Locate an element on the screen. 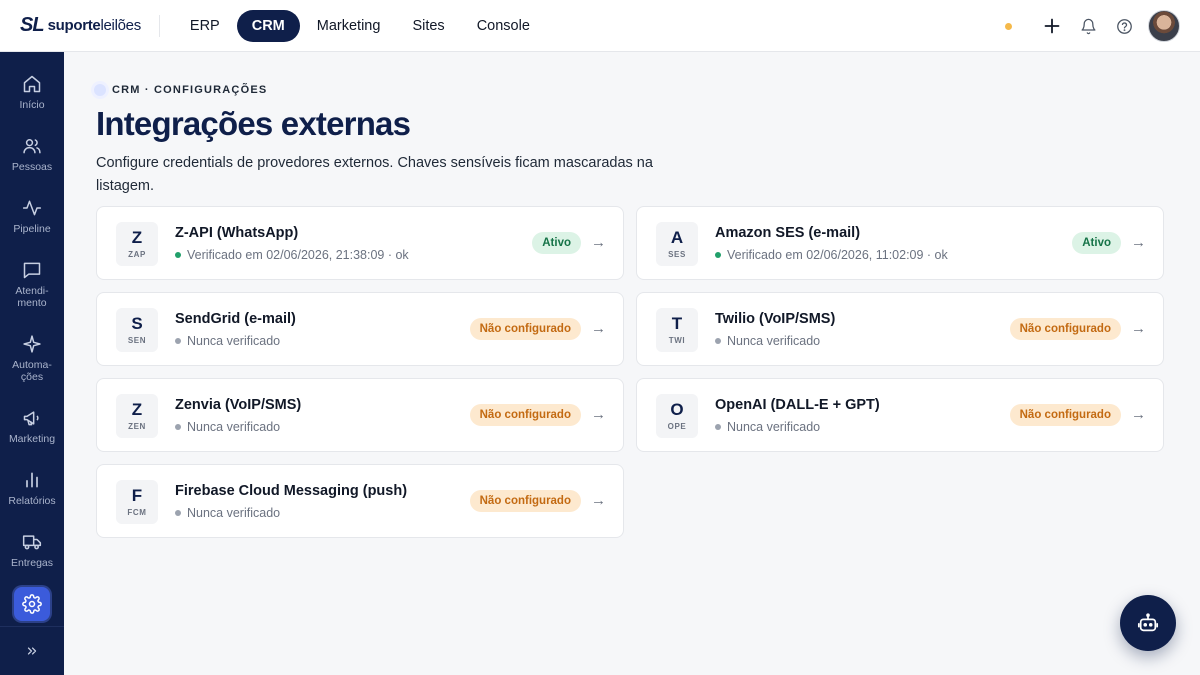 The height and width of the screenshot is (675, 1200). sidebar-item-label: Relatórios is located at coordinates (32, 501).